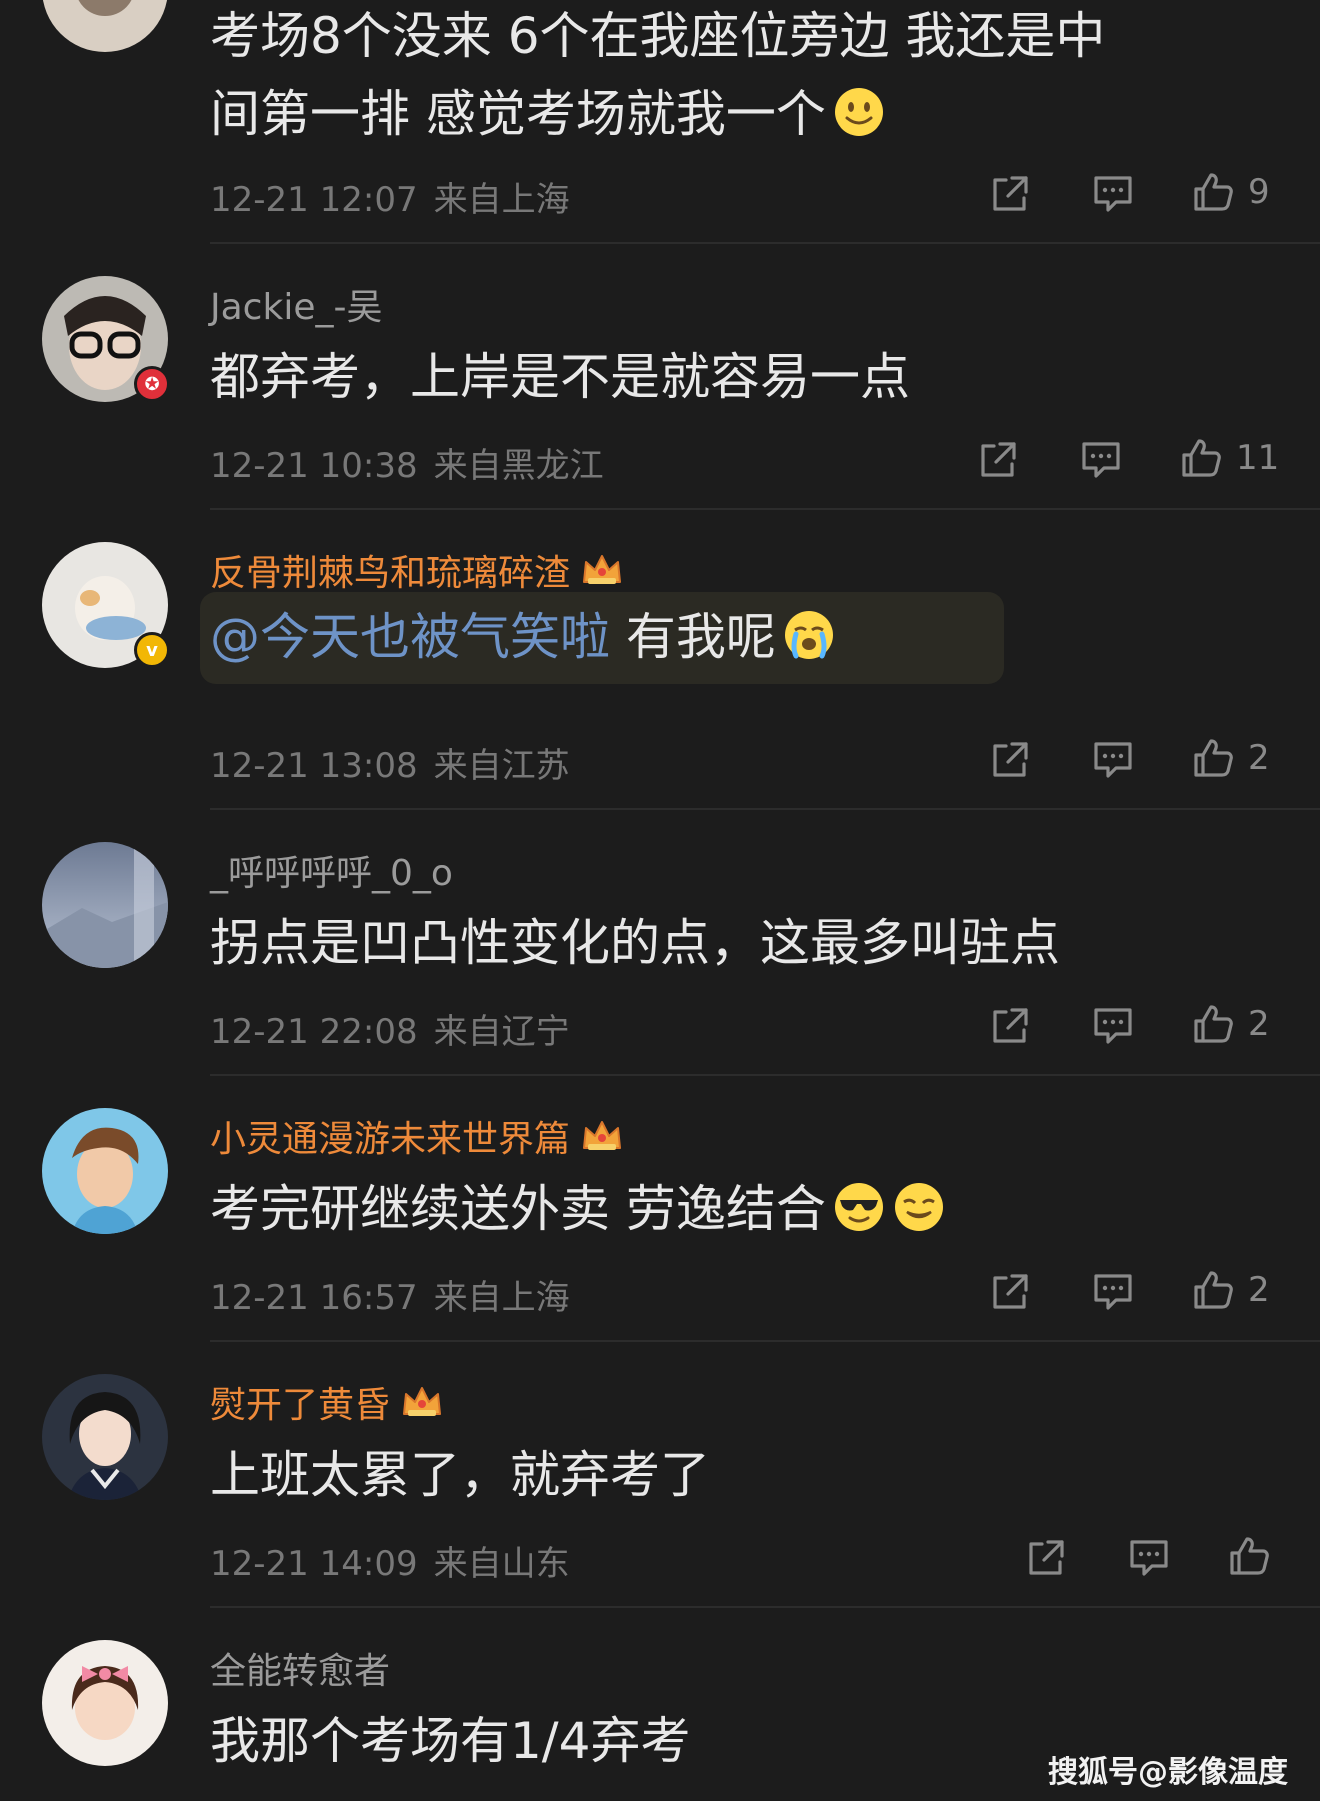 Image resolution: width=1320 pixels, height=1801 pixels. I want to click on comment-meta: 12-21 12:07 来自上海, so click(390, 196).